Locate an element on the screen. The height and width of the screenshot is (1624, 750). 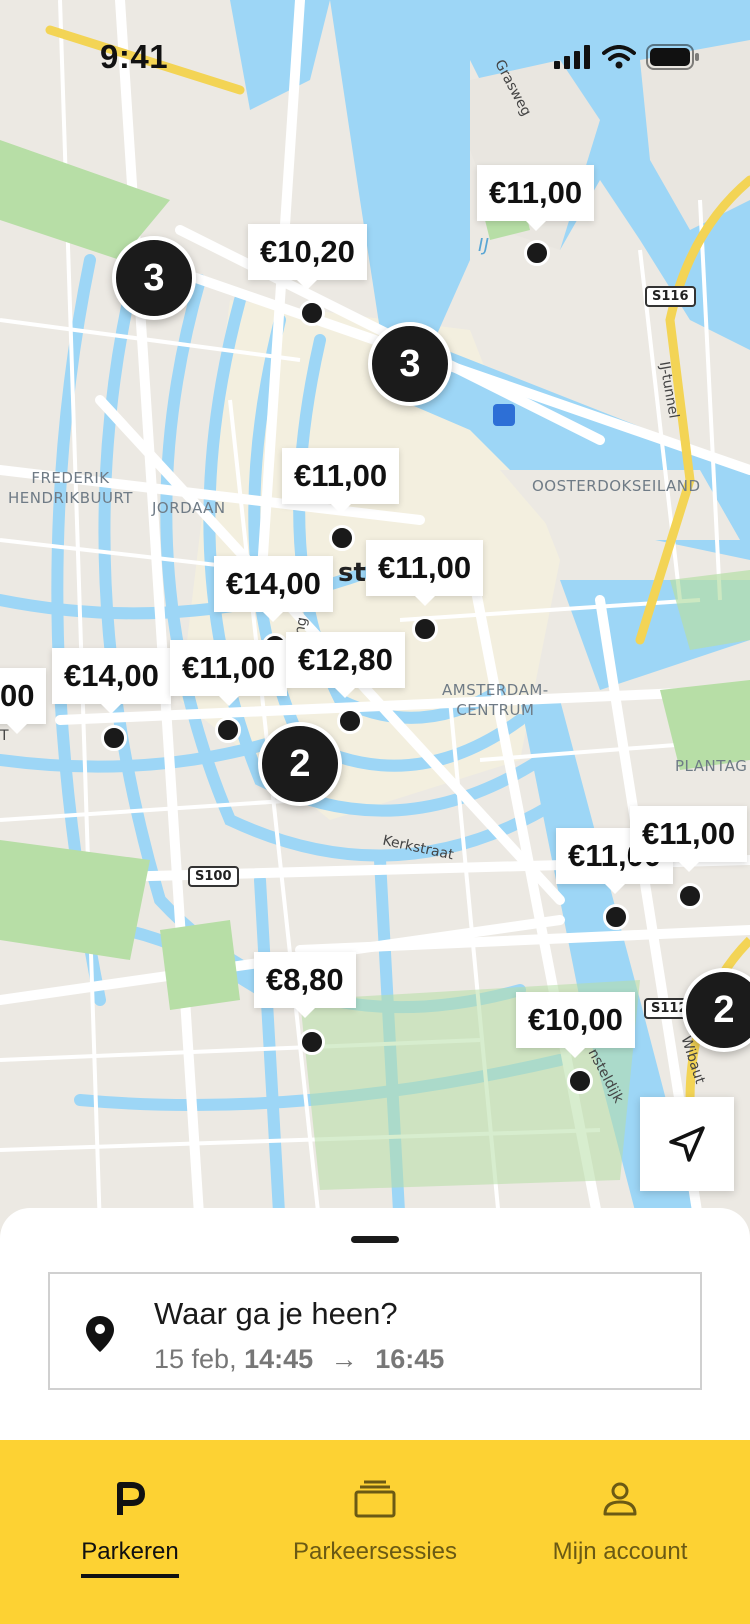
tab-mijn-account: Mijn account is located at coordinates (620, 1532).